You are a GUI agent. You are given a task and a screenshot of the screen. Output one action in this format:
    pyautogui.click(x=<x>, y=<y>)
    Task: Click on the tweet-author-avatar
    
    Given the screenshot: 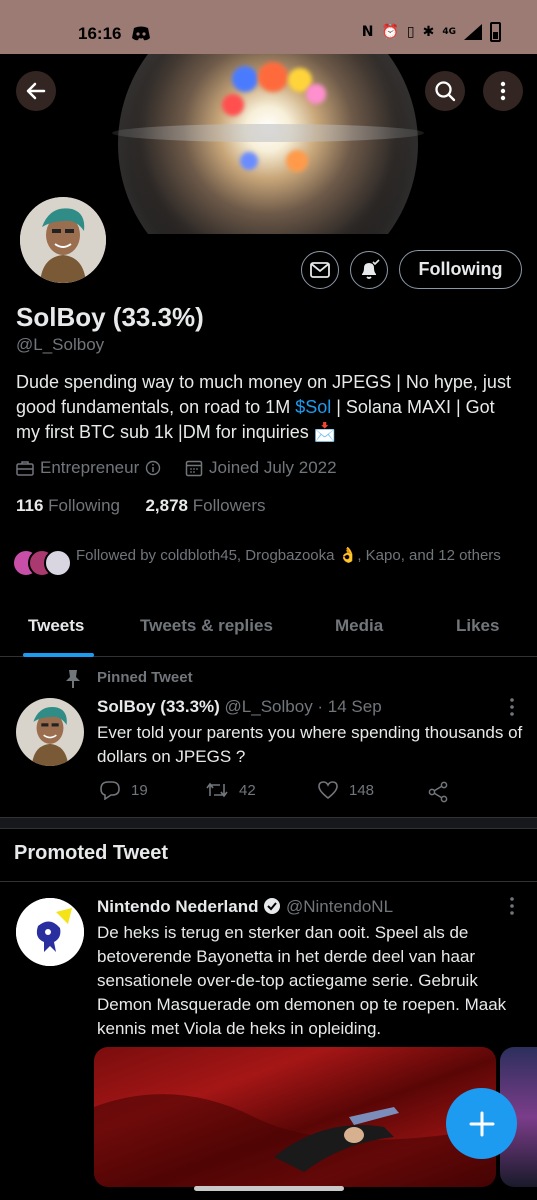 What is the action you would take?
    pyautogui.click(x=50, y=732)
    